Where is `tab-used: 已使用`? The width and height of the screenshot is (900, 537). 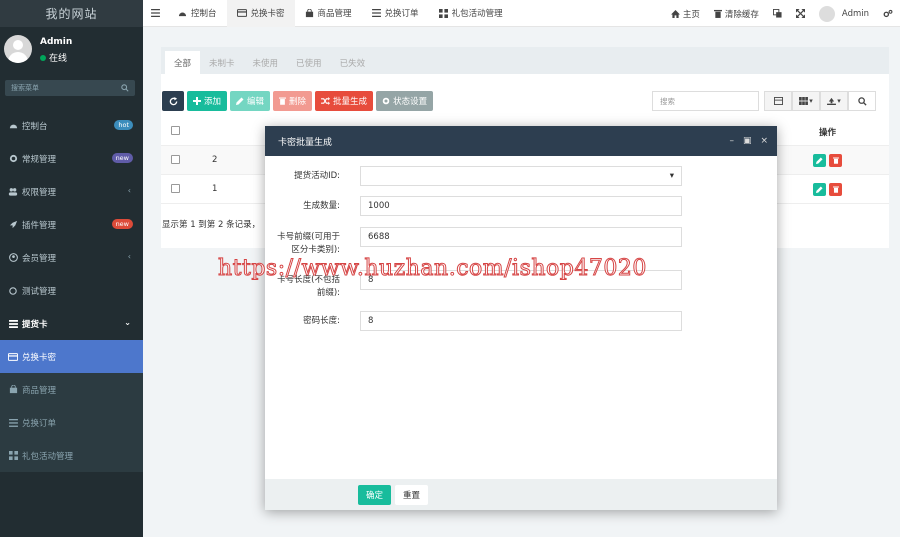
tab-used: 已使用 is located at coordinates (309, 62).